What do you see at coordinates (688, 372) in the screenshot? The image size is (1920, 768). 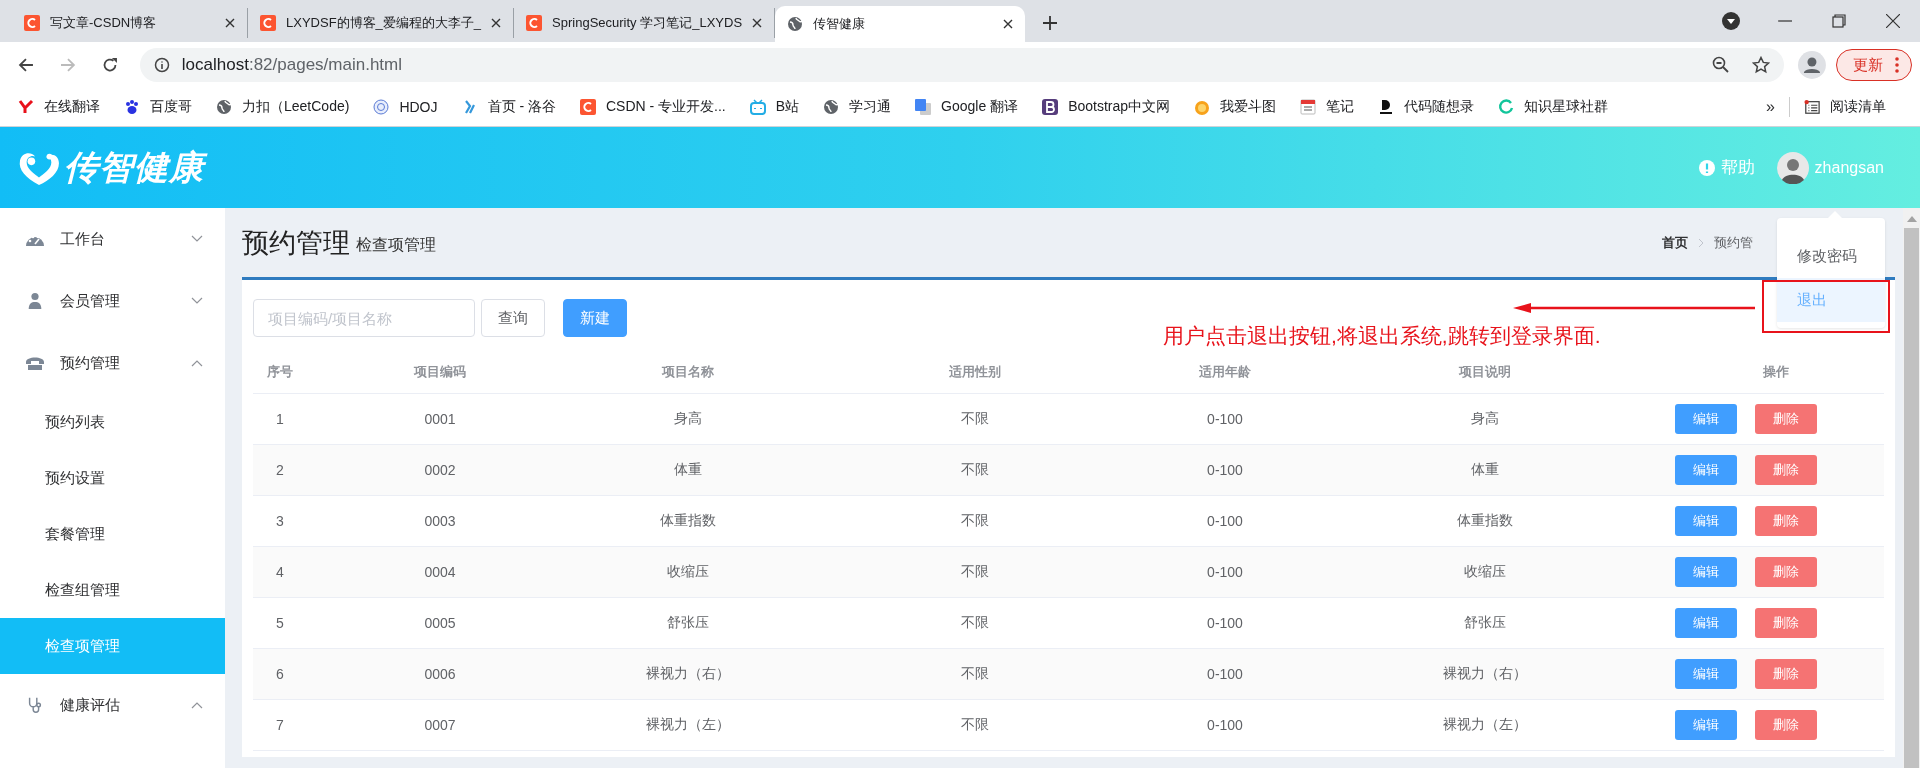 I see `column-header: 项目名称` at bounding box center [688, 372].